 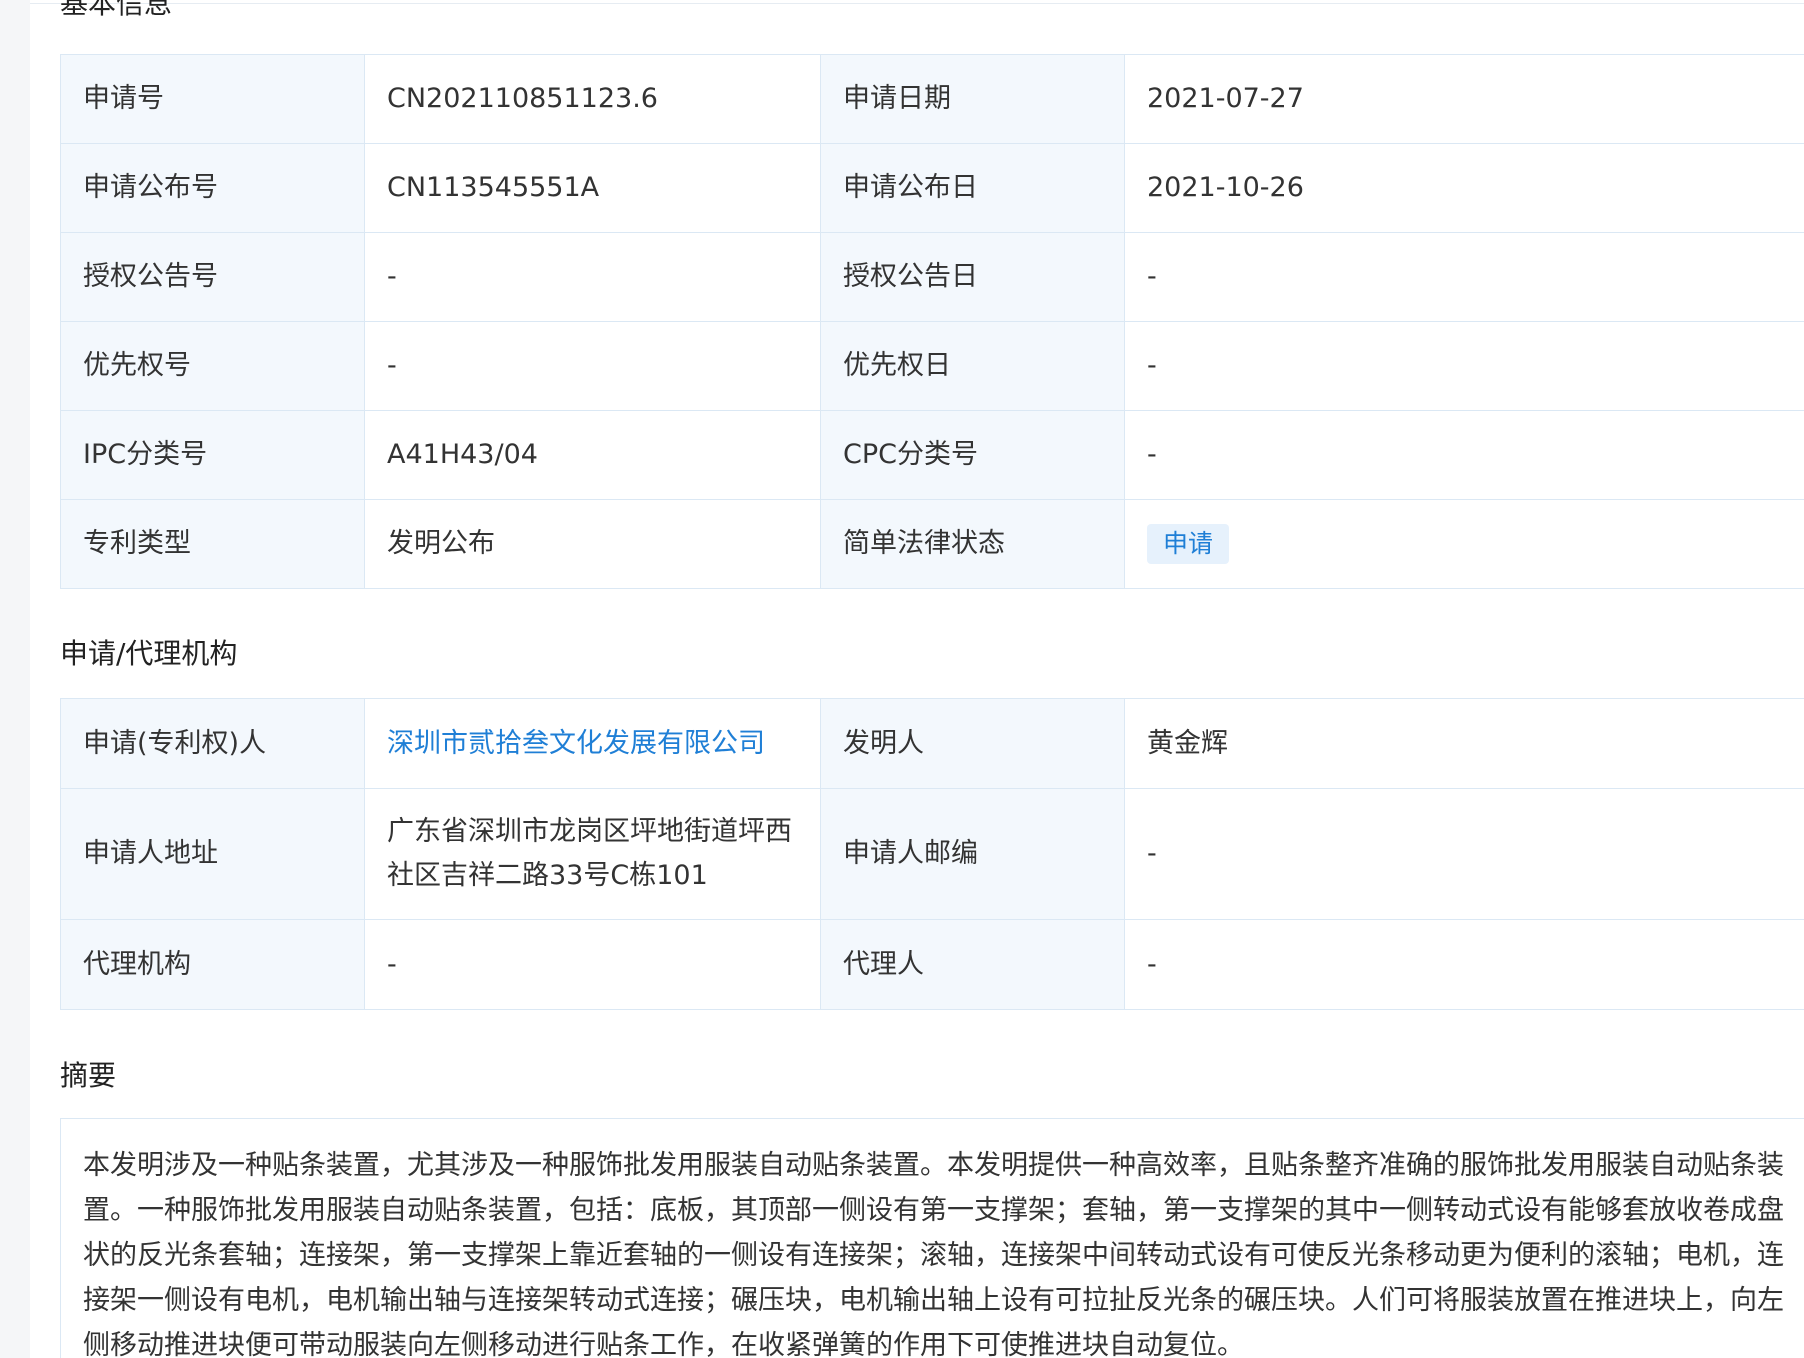 What do you see at coordinates (212, 455) in the screenshot?
I see `field-label: IPC分类号` at bounding box center [212, 455].